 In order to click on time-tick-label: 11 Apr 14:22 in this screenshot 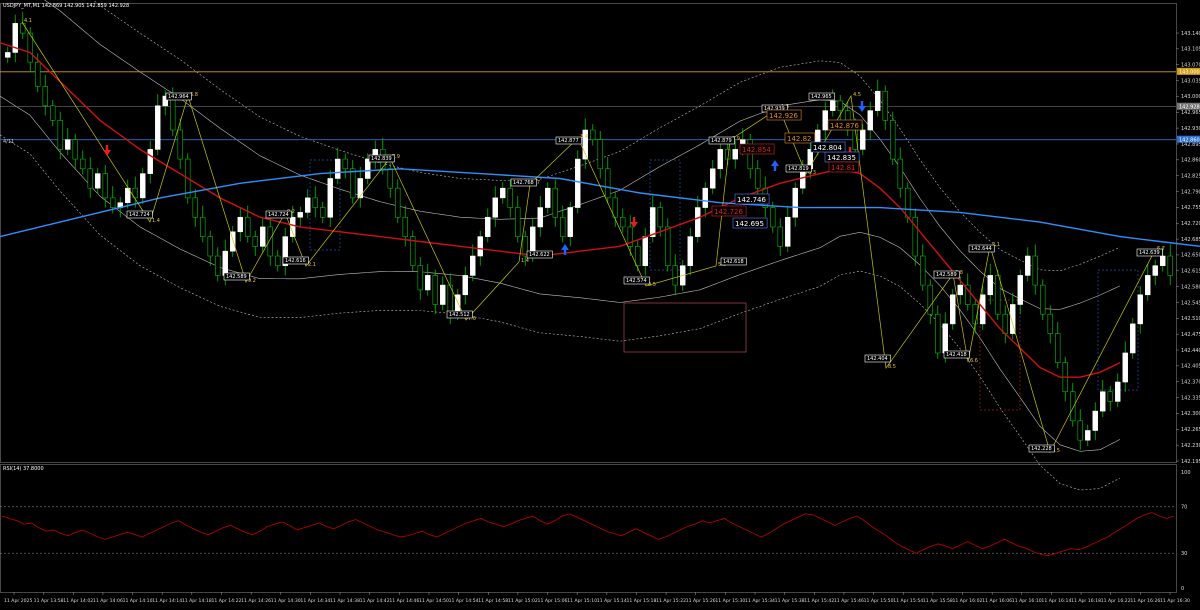, I will do `click(226, 601)`.